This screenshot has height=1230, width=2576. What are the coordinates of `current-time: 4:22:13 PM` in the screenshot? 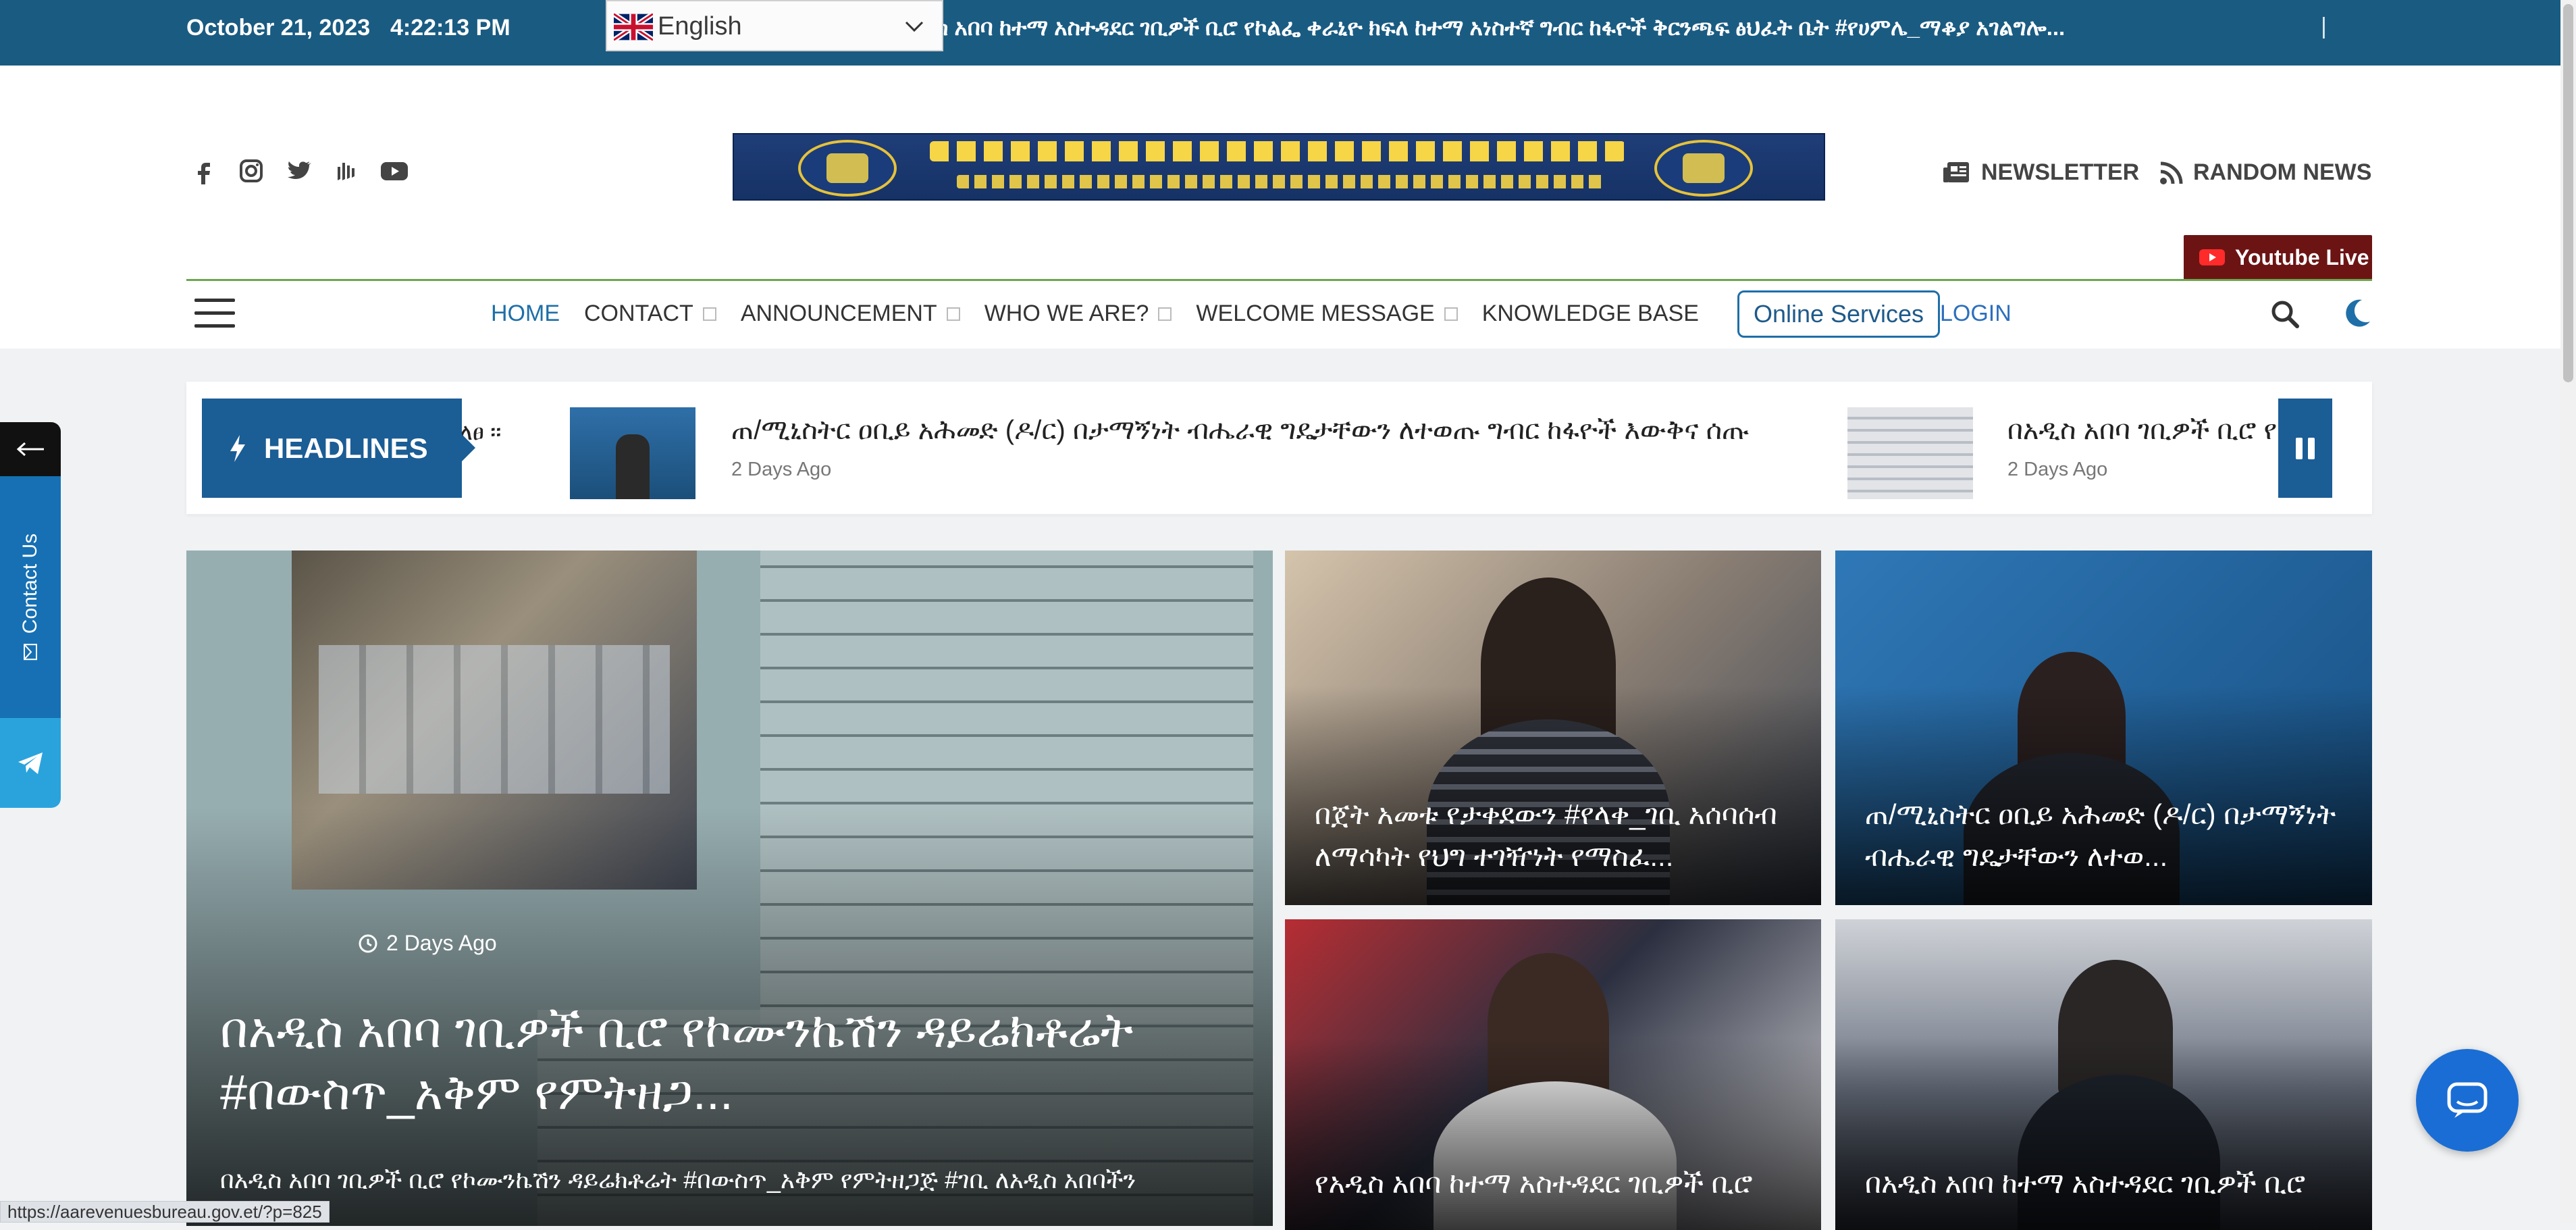 It's located at (450, 28).